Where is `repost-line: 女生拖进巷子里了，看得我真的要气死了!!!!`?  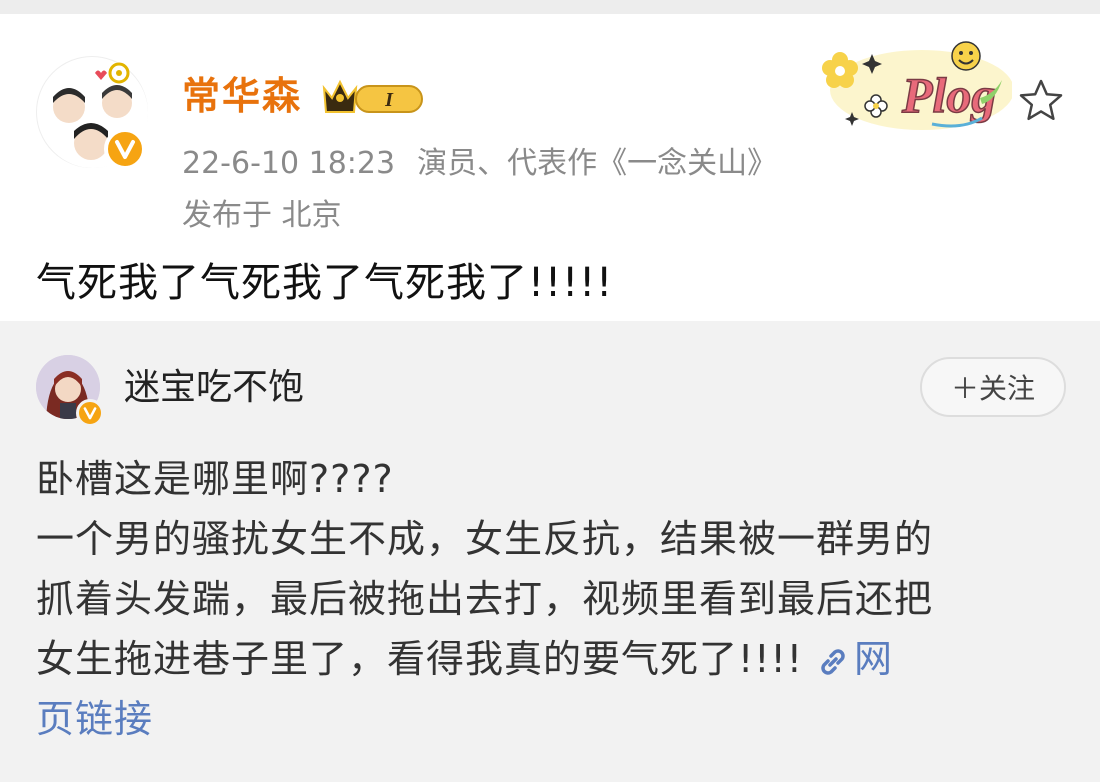 repost-line: 女生拖进巷子里了，看得我真的要气死了!!!! is located at coordinates (426, 659).